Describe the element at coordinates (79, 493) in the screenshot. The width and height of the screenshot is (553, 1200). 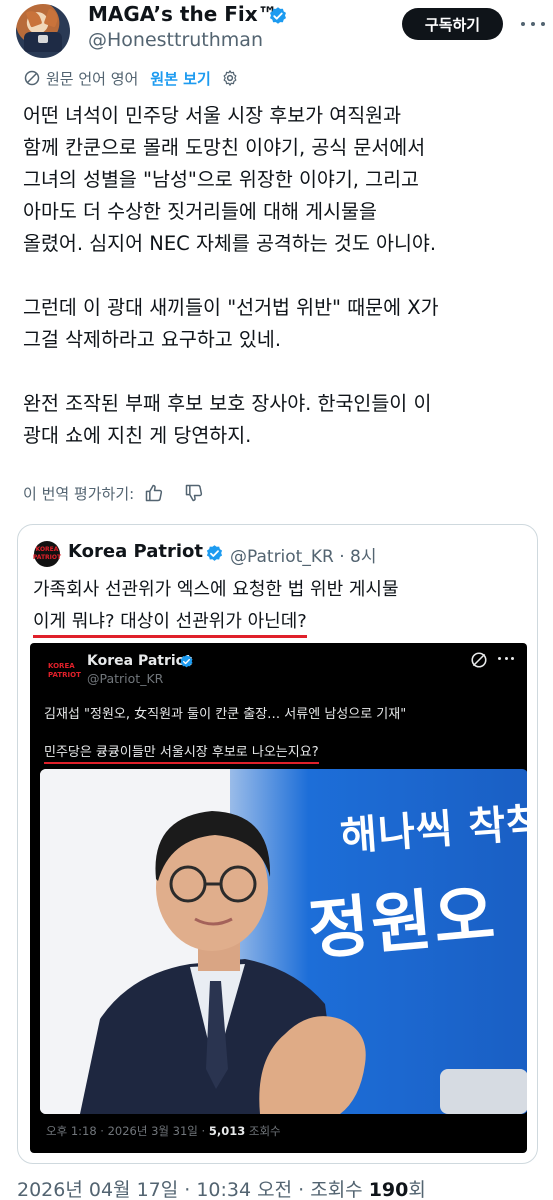
I see `rate-translation-label: 이 번역 평가하기:` at that location.